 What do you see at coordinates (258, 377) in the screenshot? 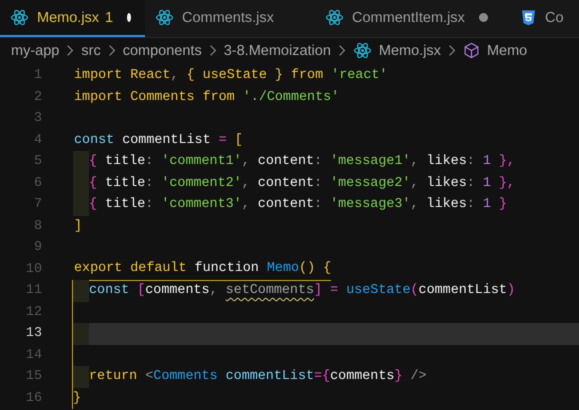
I see `code-line: return <Comments commentList={comments} />` at bounding box center [258, 377].